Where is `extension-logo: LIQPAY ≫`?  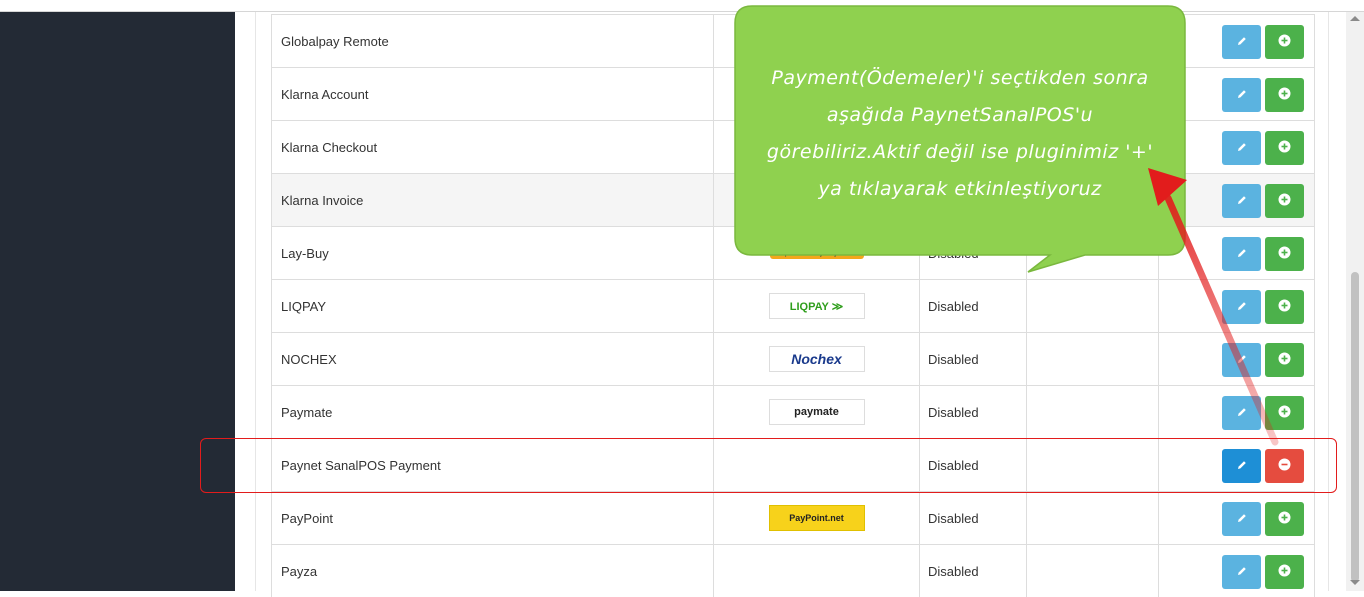
extension-logo: LIQPAY ≫ is located at coordinates (816, 306).